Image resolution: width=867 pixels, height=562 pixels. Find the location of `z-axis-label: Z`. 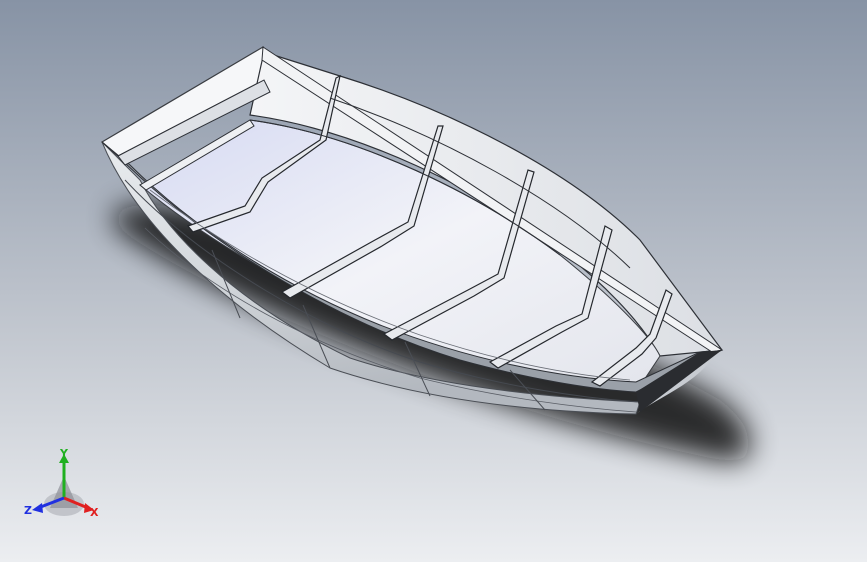

z-axis-label: Z is located at coordinates (28, 510).